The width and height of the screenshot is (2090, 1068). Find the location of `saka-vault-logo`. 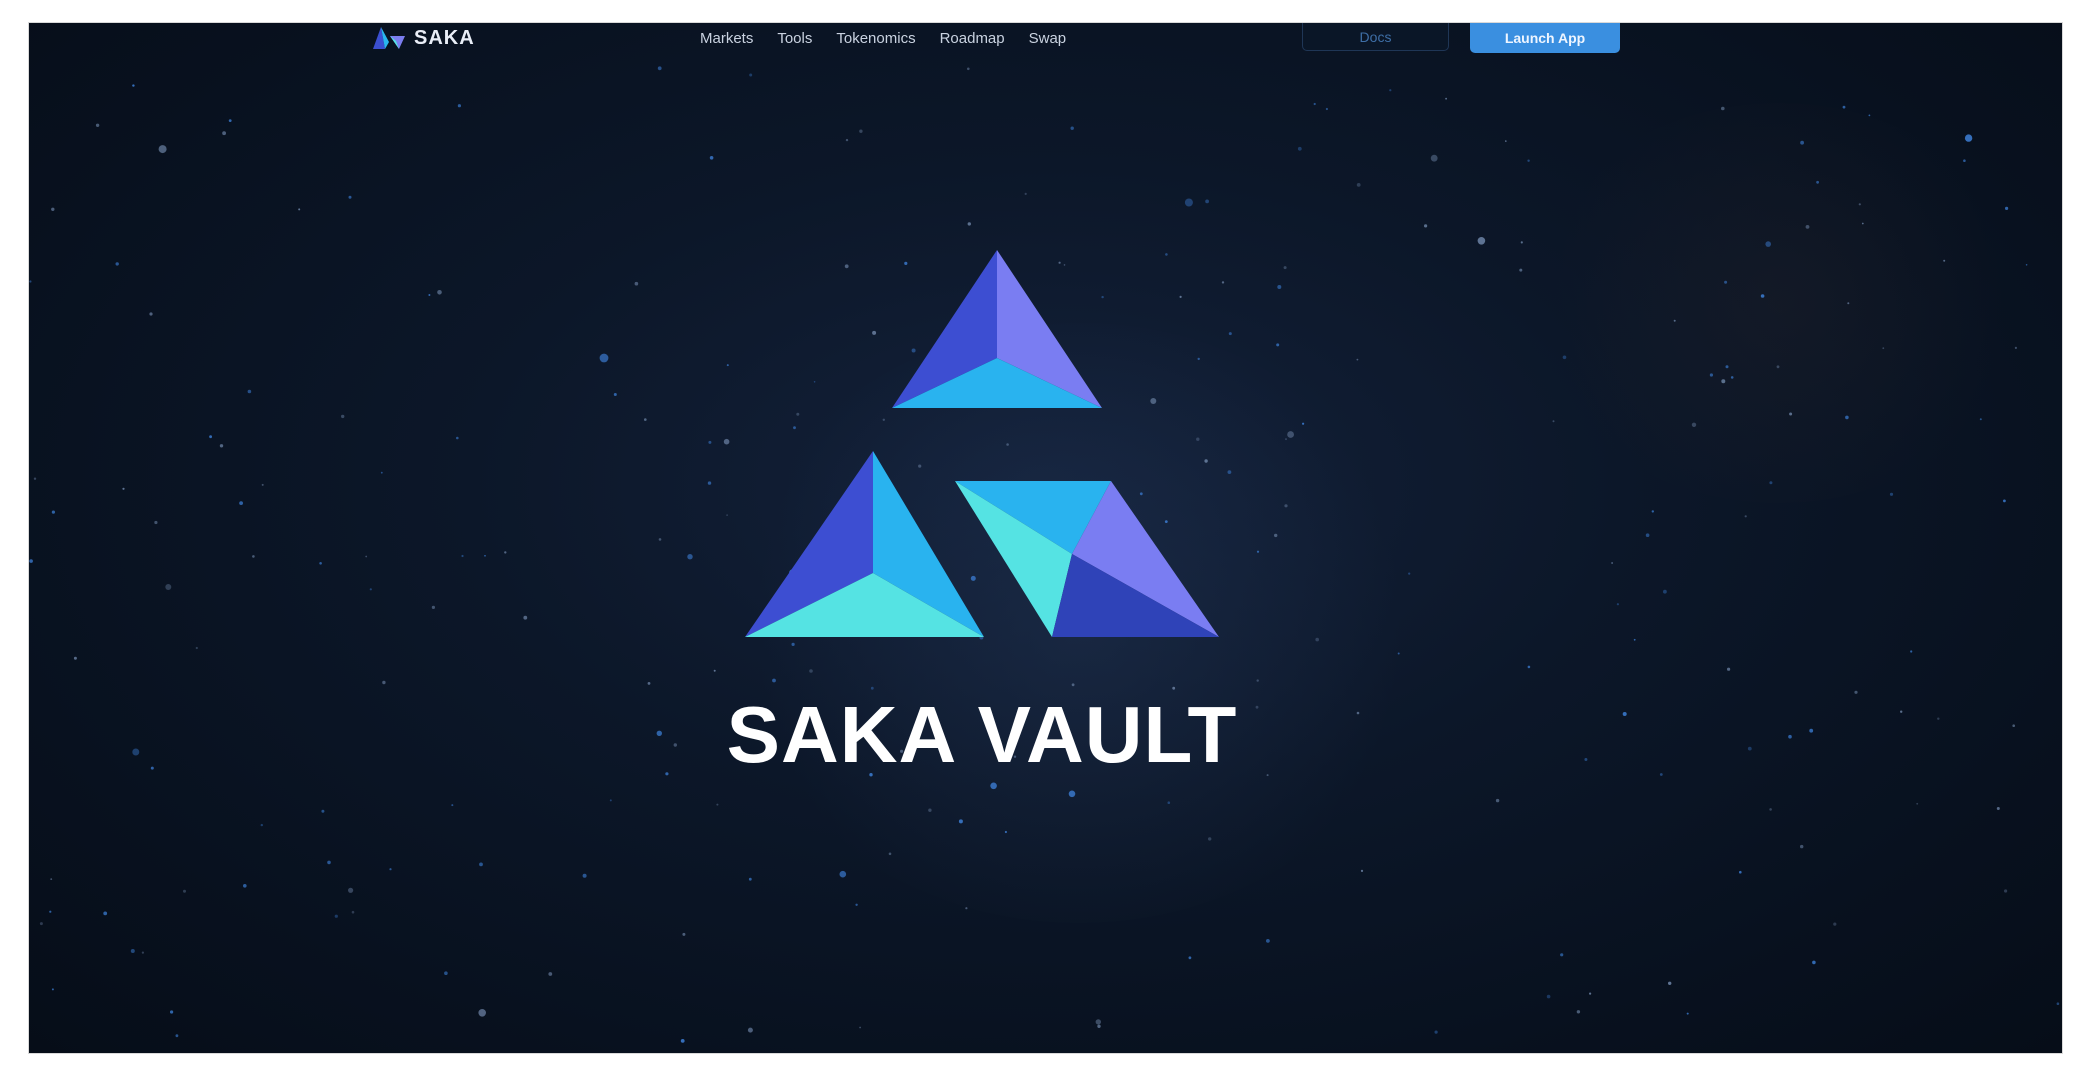

saka-vault-logo is located at coordinates (982, 443).